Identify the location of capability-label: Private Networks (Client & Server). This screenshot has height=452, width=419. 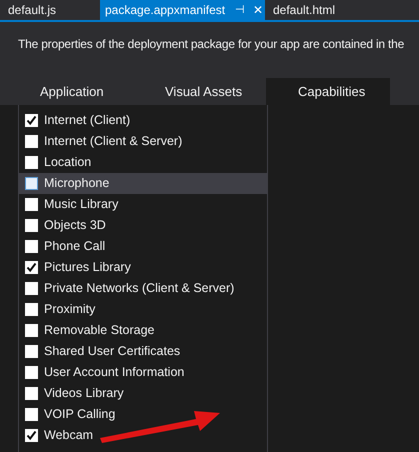
(139, 289).